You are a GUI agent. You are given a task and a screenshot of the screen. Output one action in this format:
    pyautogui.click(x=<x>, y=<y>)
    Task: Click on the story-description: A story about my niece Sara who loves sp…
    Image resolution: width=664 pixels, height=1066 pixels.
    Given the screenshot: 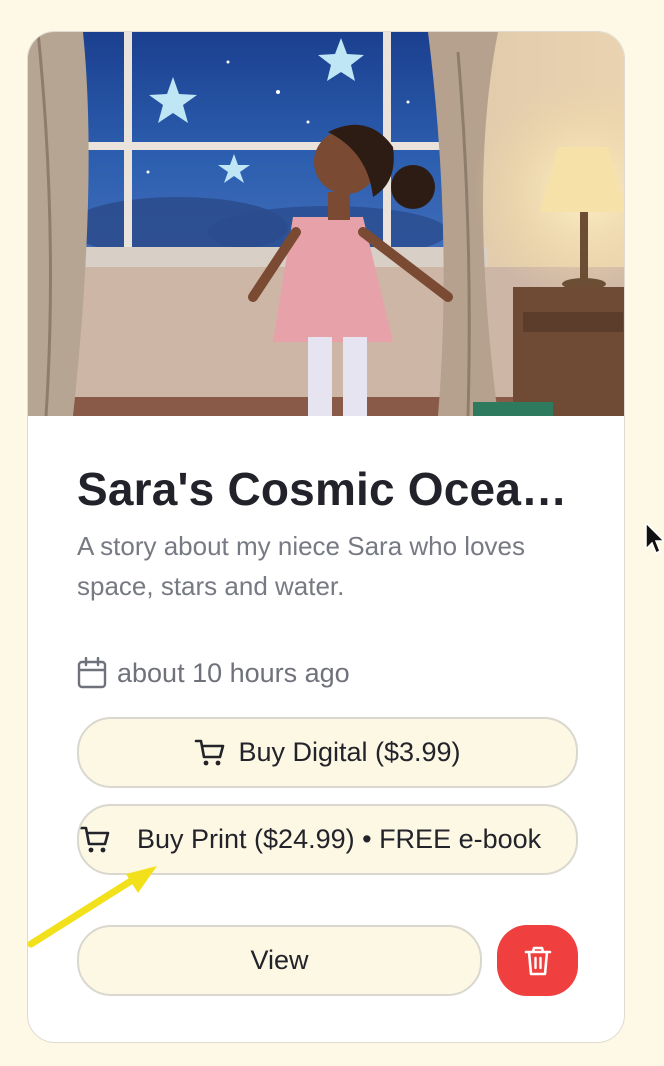 What is the action you would take?
    pyautogui.click(x=301, y=566)
    